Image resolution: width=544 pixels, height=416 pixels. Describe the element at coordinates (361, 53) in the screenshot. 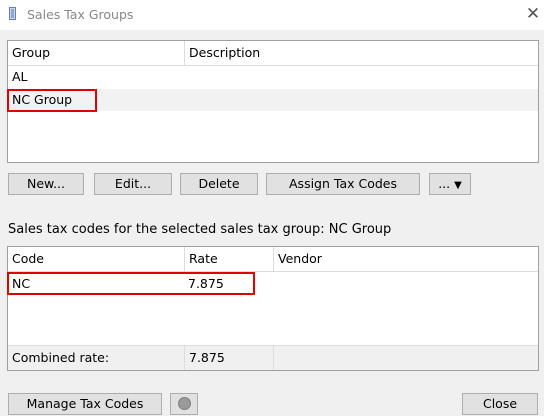

I see `column-header-description: Description` at that location.